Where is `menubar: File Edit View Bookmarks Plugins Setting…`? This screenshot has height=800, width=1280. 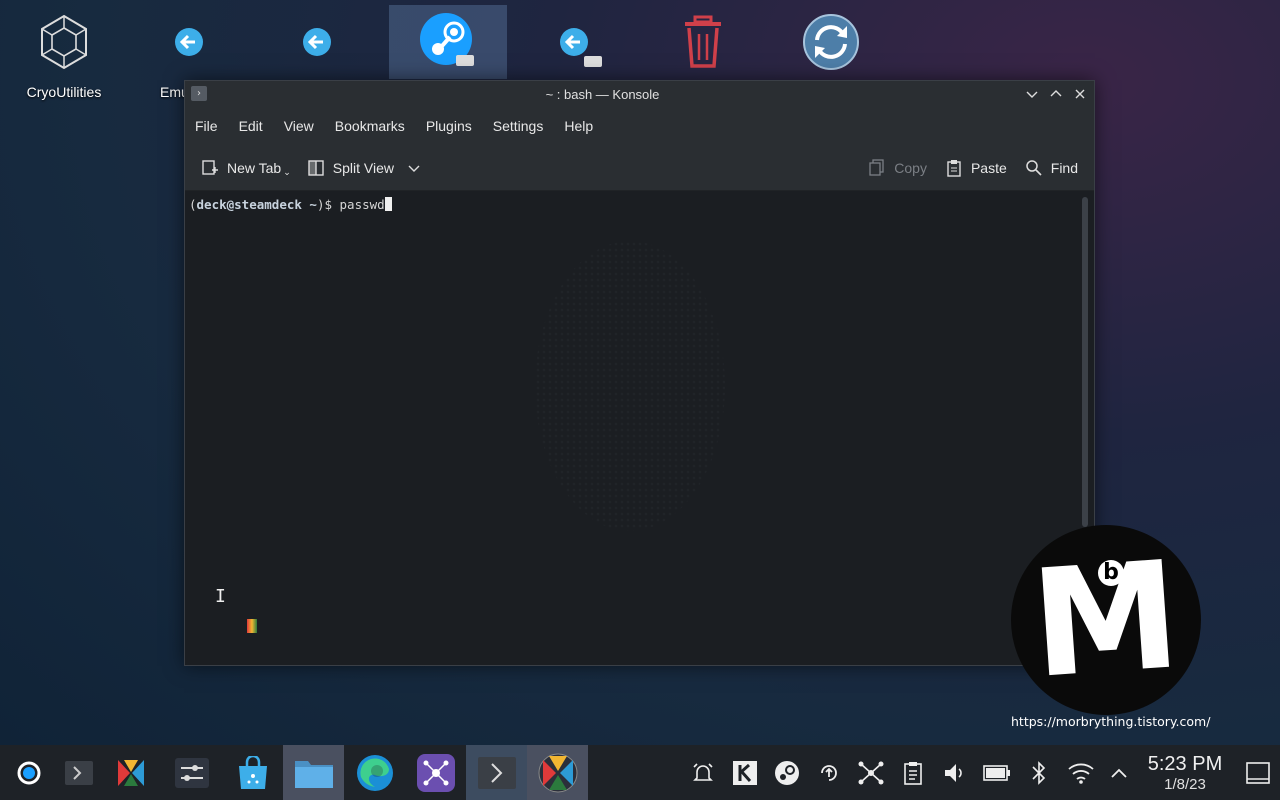
menubar: File Edit View Bookmarks Plugins Setting… is located at coordinates (639, 126).